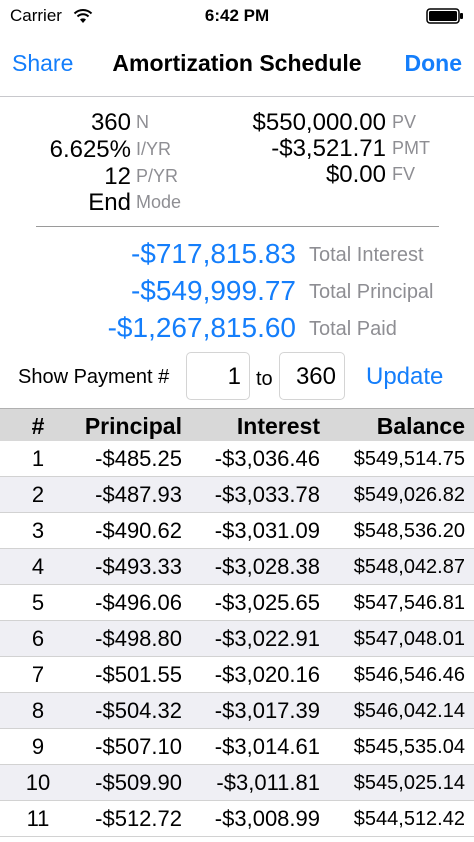 The height and width of the screenshot is (842, 474). I want to click on total-paid-label: Total Paid, so click(353, 329).